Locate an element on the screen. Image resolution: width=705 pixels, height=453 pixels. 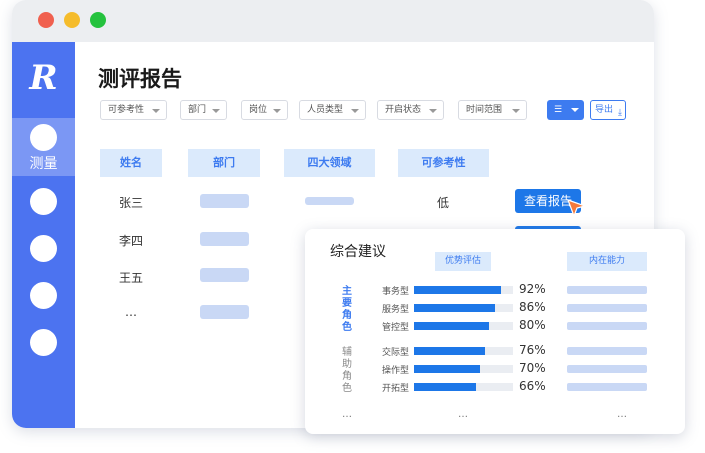
filter-reference: 可参考性 is located at coordinates (133, 110).